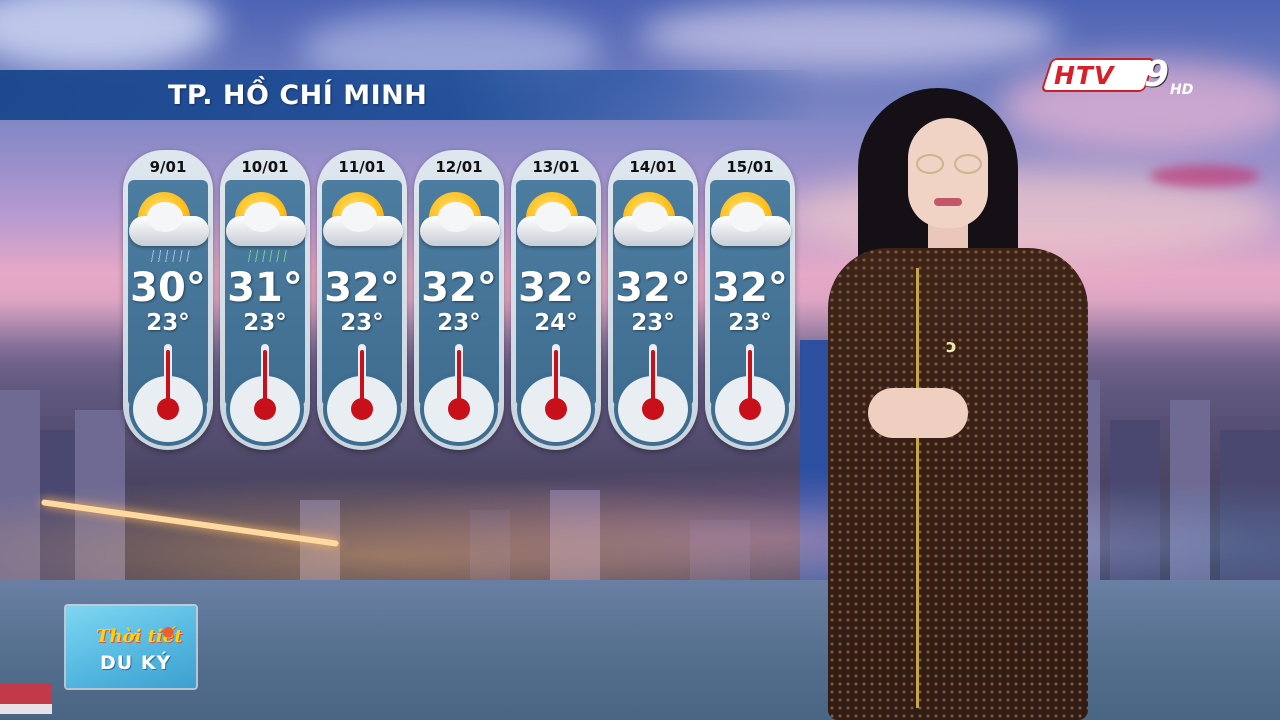 The image size is (1280, 720). I want to click on forecast-date: 13/01, so click(556, 167).